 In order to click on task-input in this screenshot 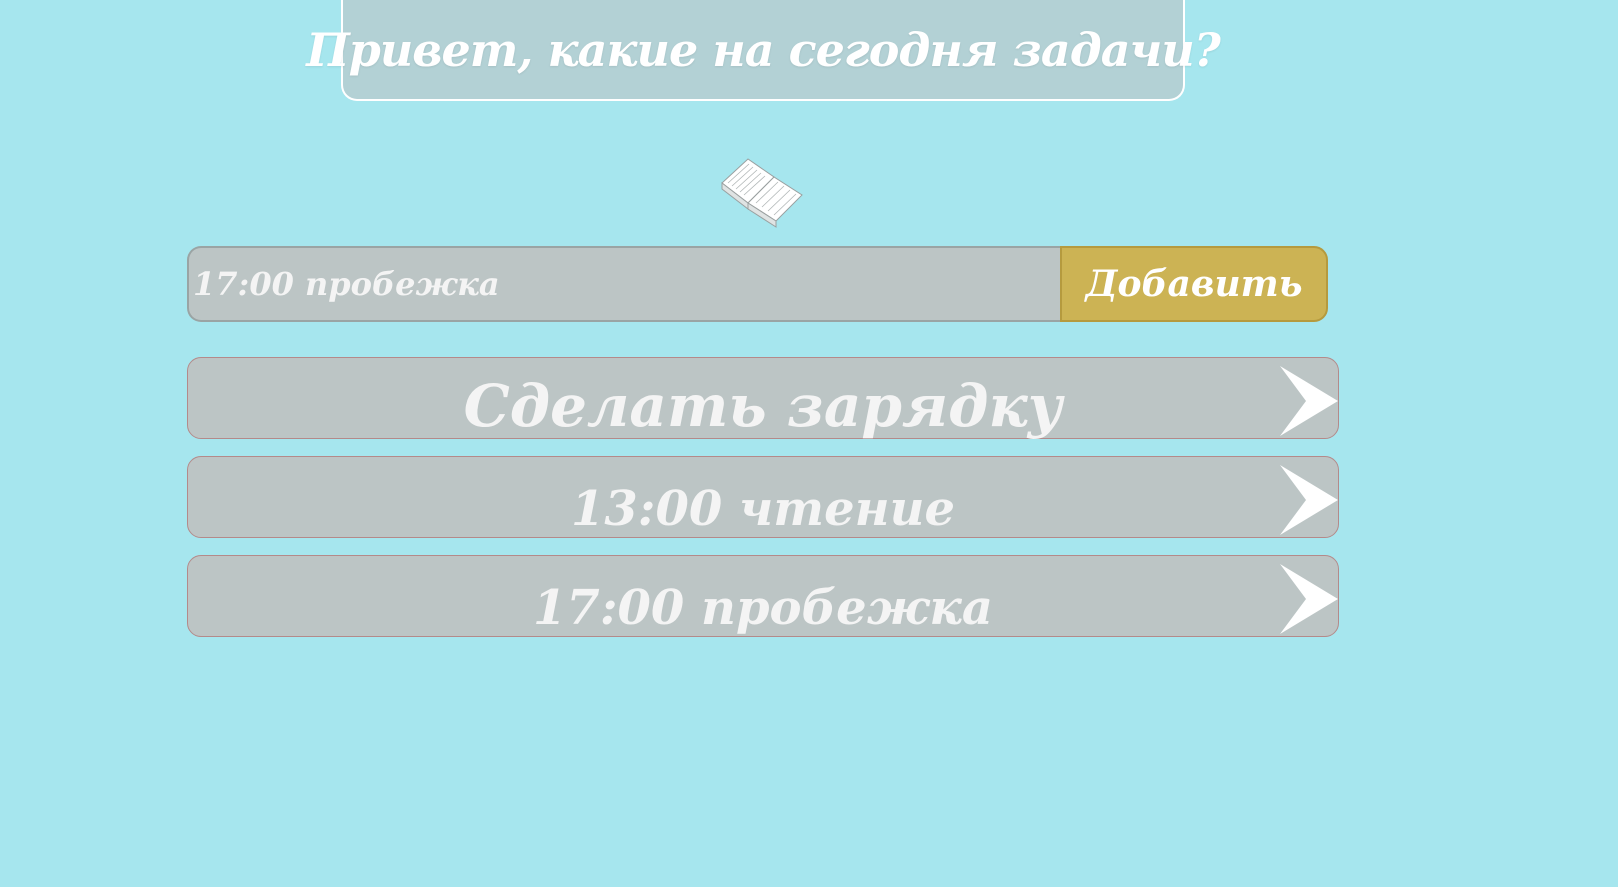, I will do `click(623, 284)`.